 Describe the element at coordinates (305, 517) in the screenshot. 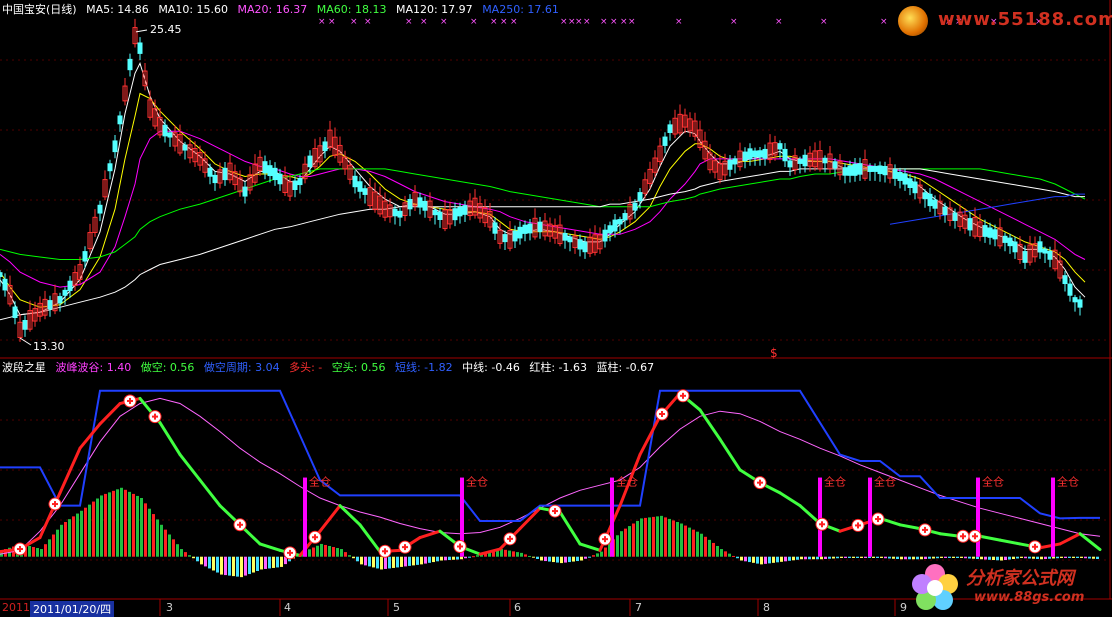

I see `full-position-bar` at that location.